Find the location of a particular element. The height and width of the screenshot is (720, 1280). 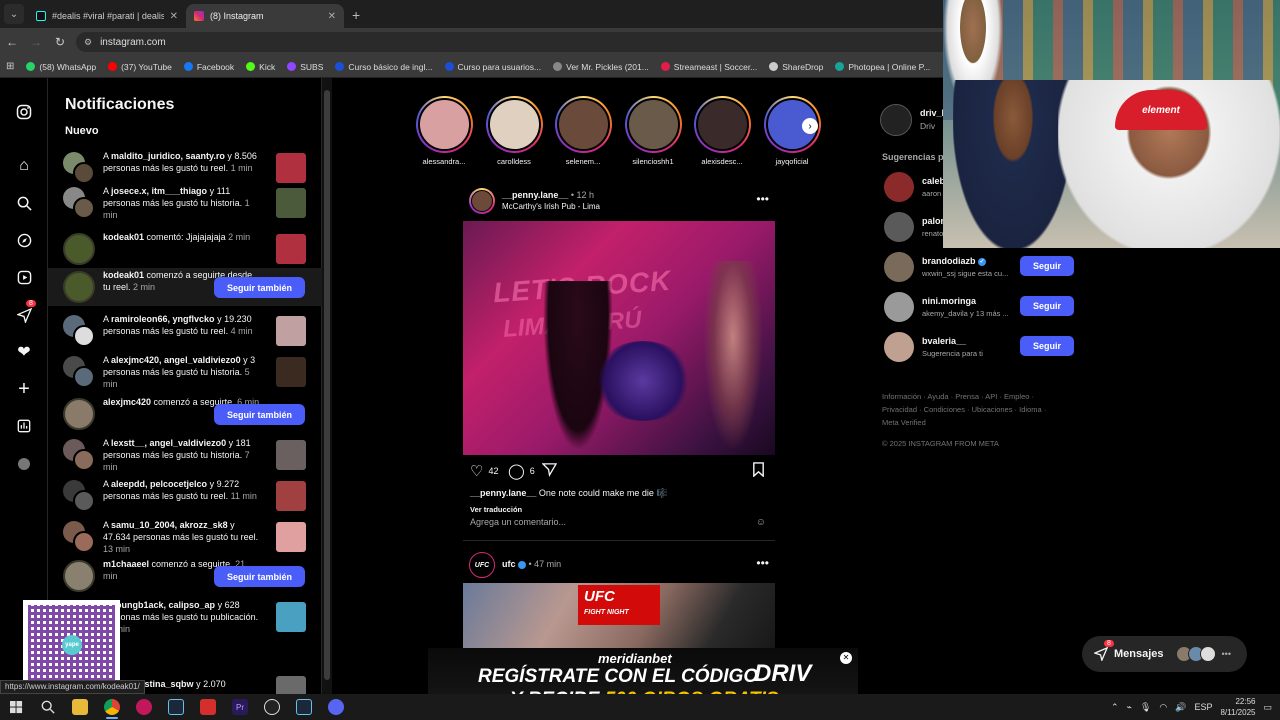

home-icon: ⌂ is located at coordinates (24, 166).